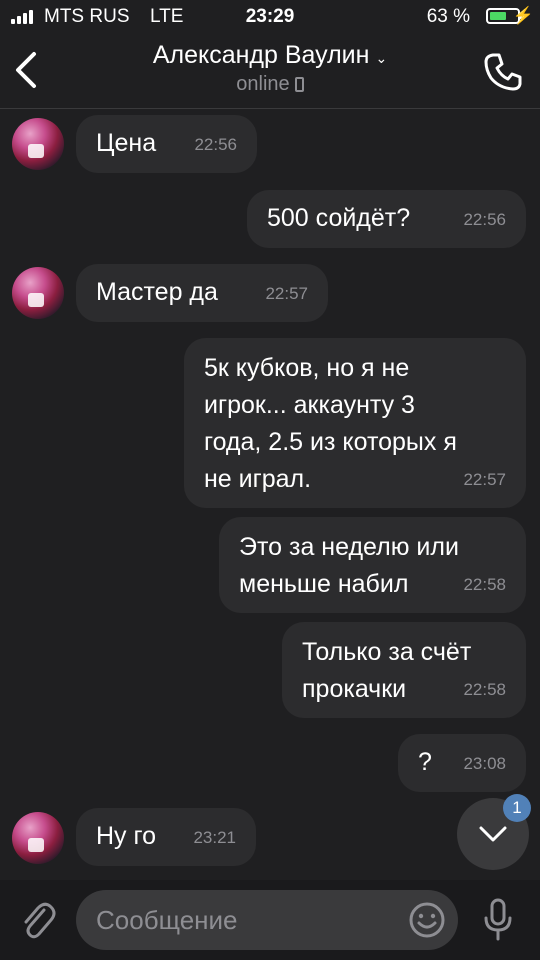 Image resolution: width=540 pixels, height=960 pixels. I want to click on message-bubble-outgoing: Только за счёт прокачки 22:58, so click(404, 670).